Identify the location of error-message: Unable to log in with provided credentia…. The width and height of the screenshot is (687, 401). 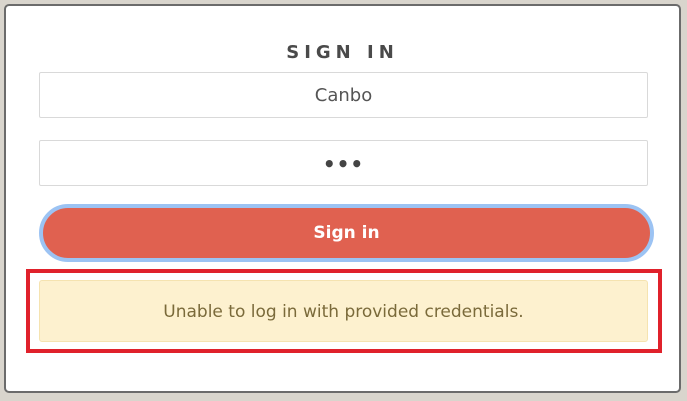
(343, 312).